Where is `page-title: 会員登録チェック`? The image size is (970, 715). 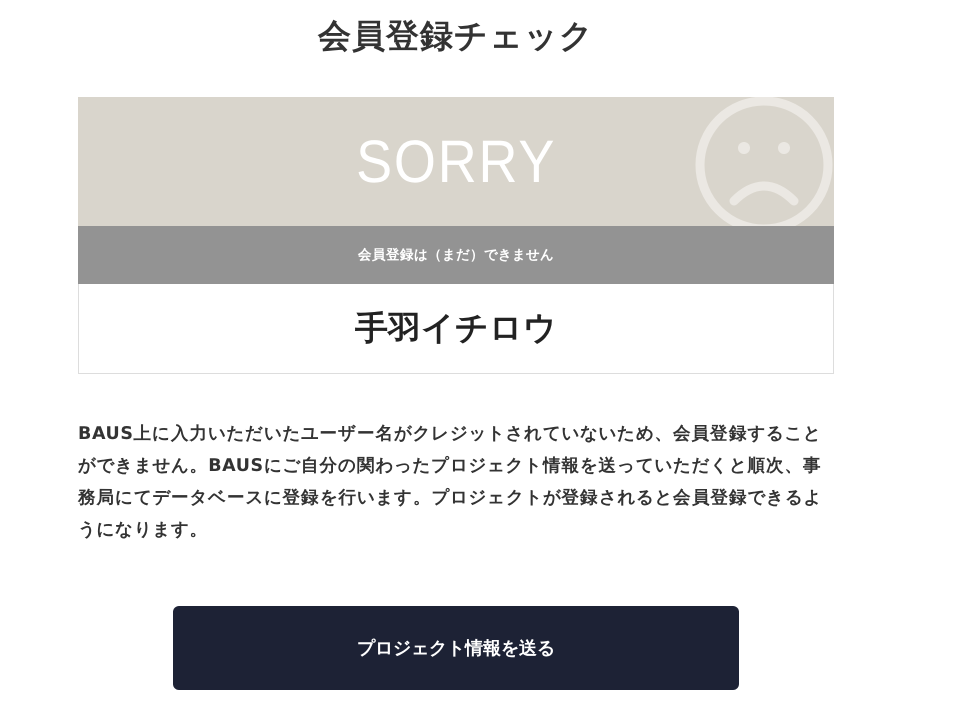 page-title: 会員登録チェック is located at coordinates (456, 36).